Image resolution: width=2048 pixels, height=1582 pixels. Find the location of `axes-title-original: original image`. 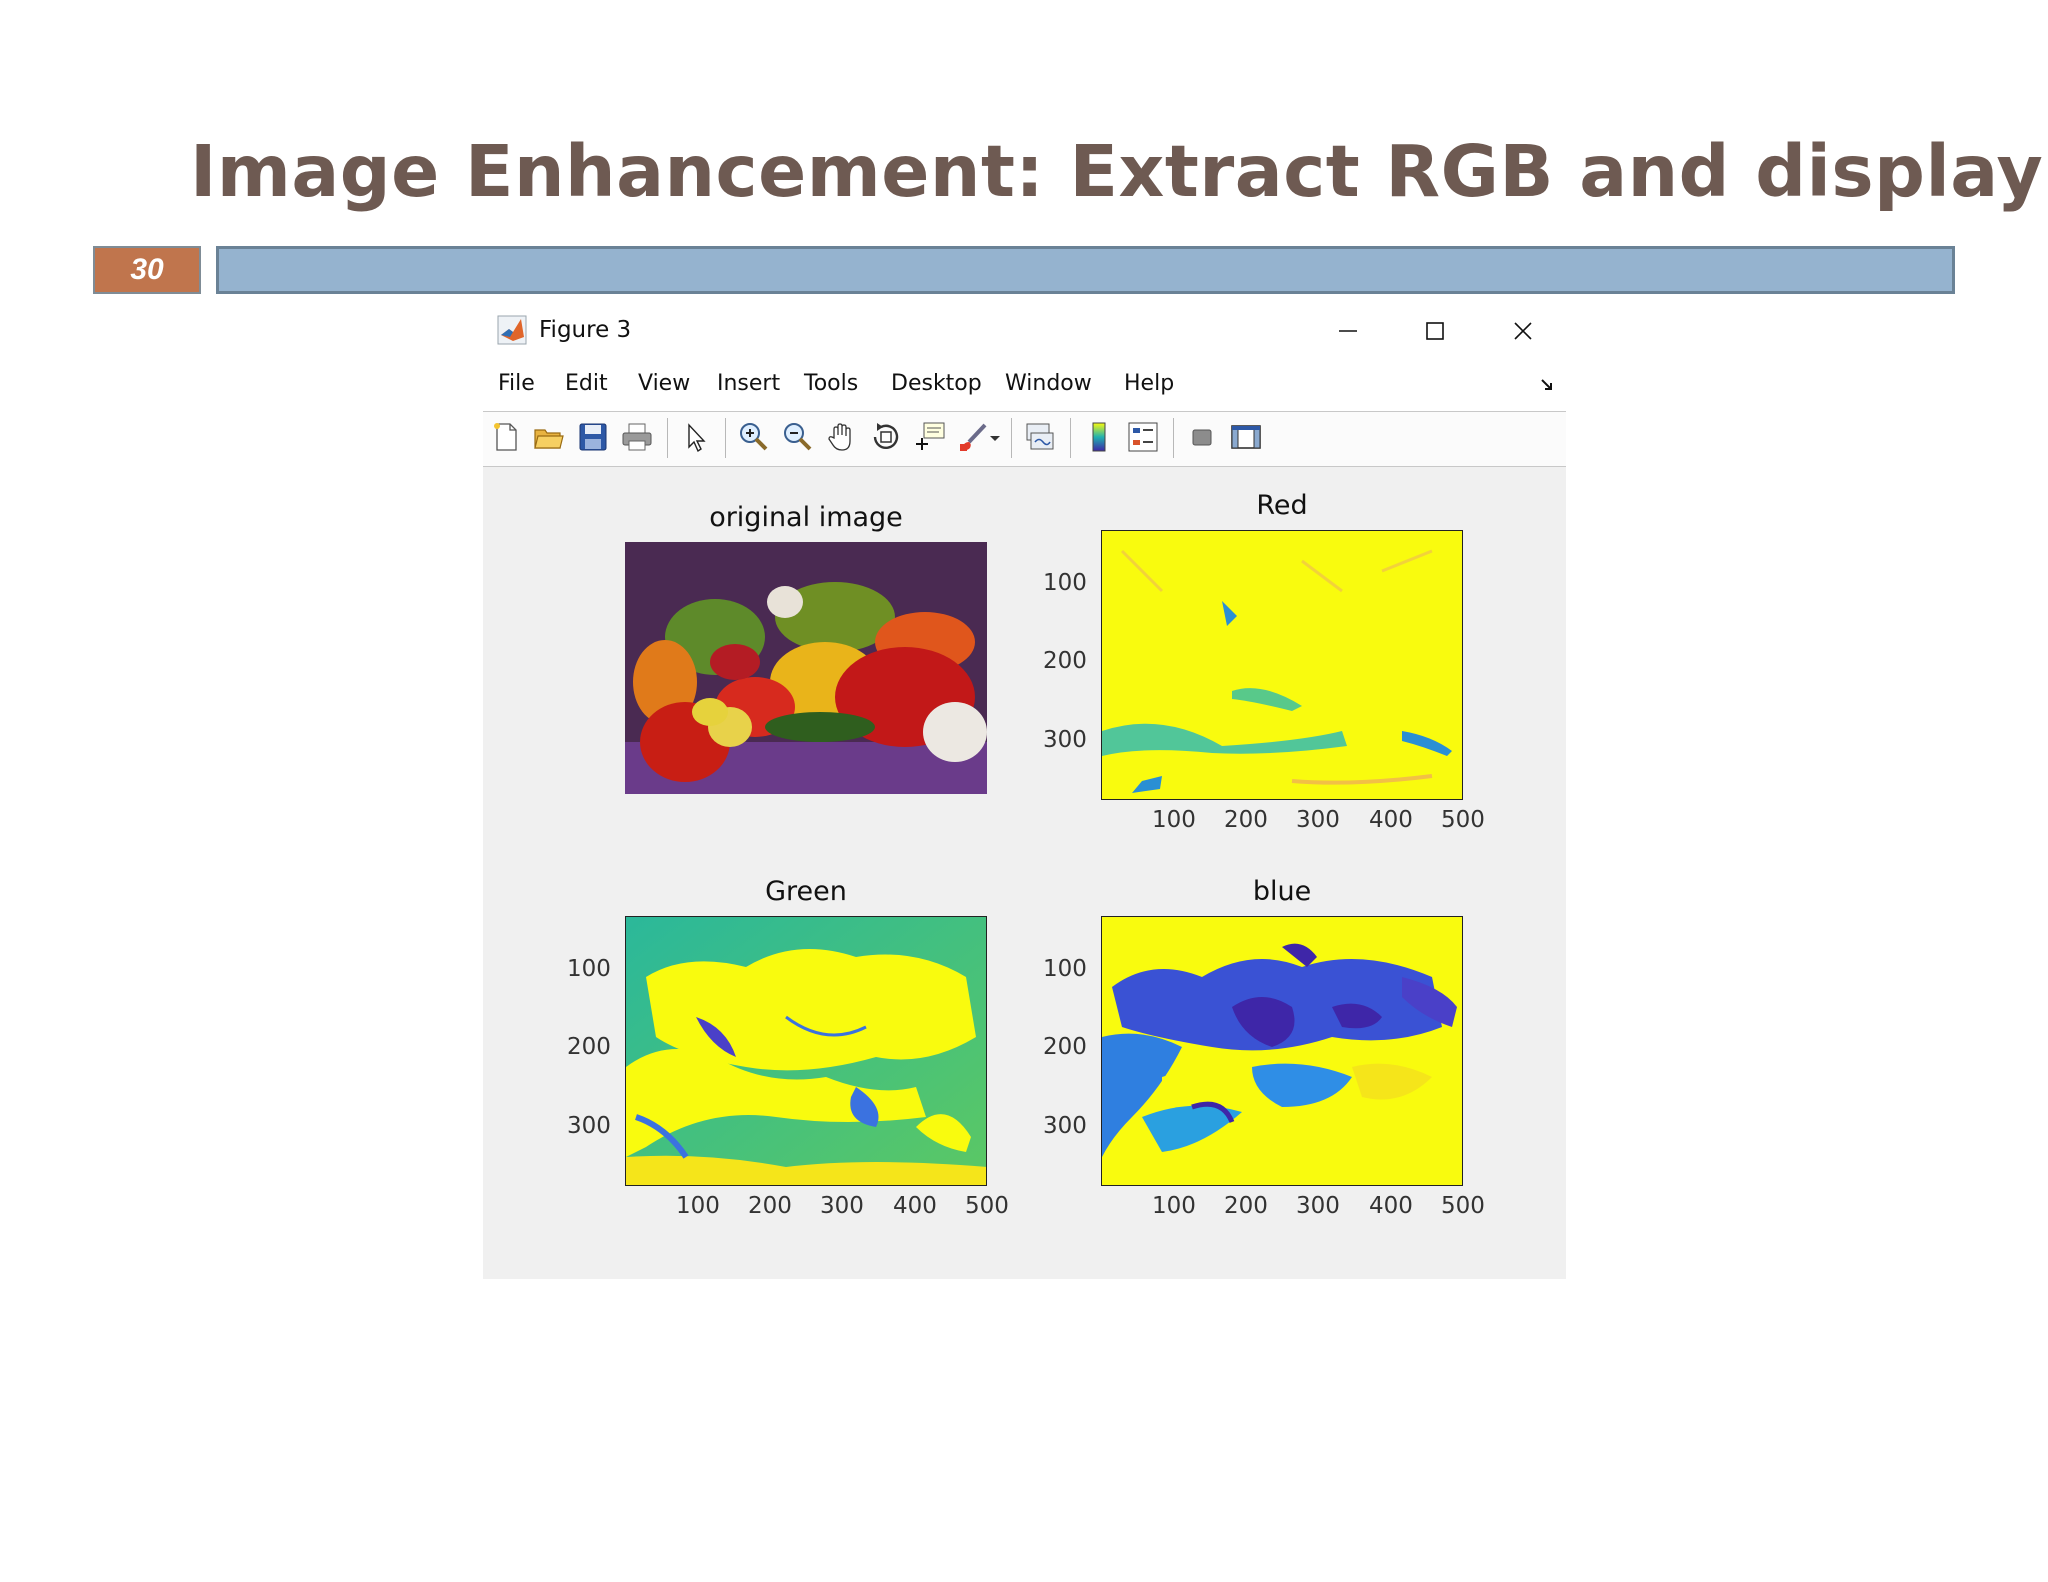

axes-title-original: original image is located at coordinates (806, 517).